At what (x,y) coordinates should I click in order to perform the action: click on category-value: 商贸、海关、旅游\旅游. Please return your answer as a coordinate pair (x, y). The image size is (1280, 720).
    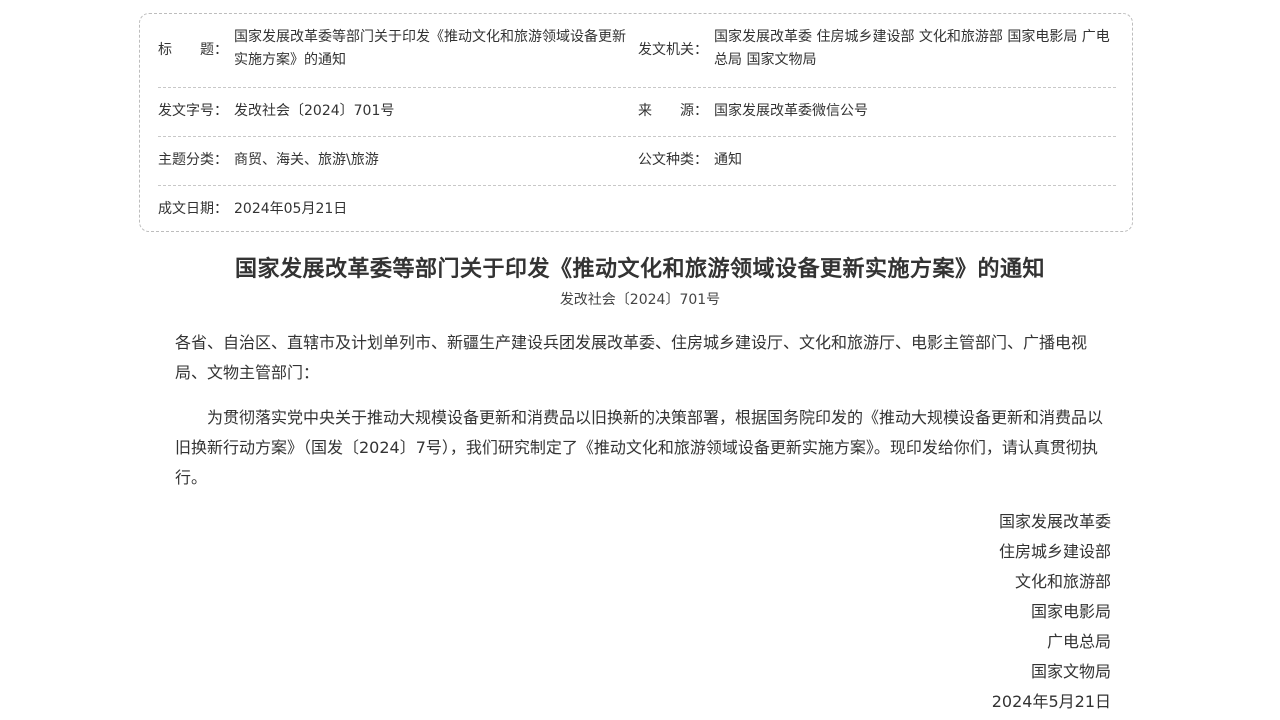
    Looking at the image, I should click on (306, 160).